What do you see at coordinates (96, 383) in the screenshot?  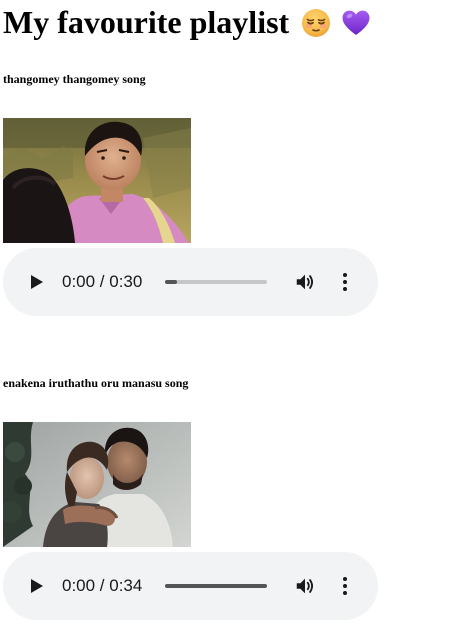 I see `song-title: enakena iruthathu oru manasu song` at bounding box center [96, 383].